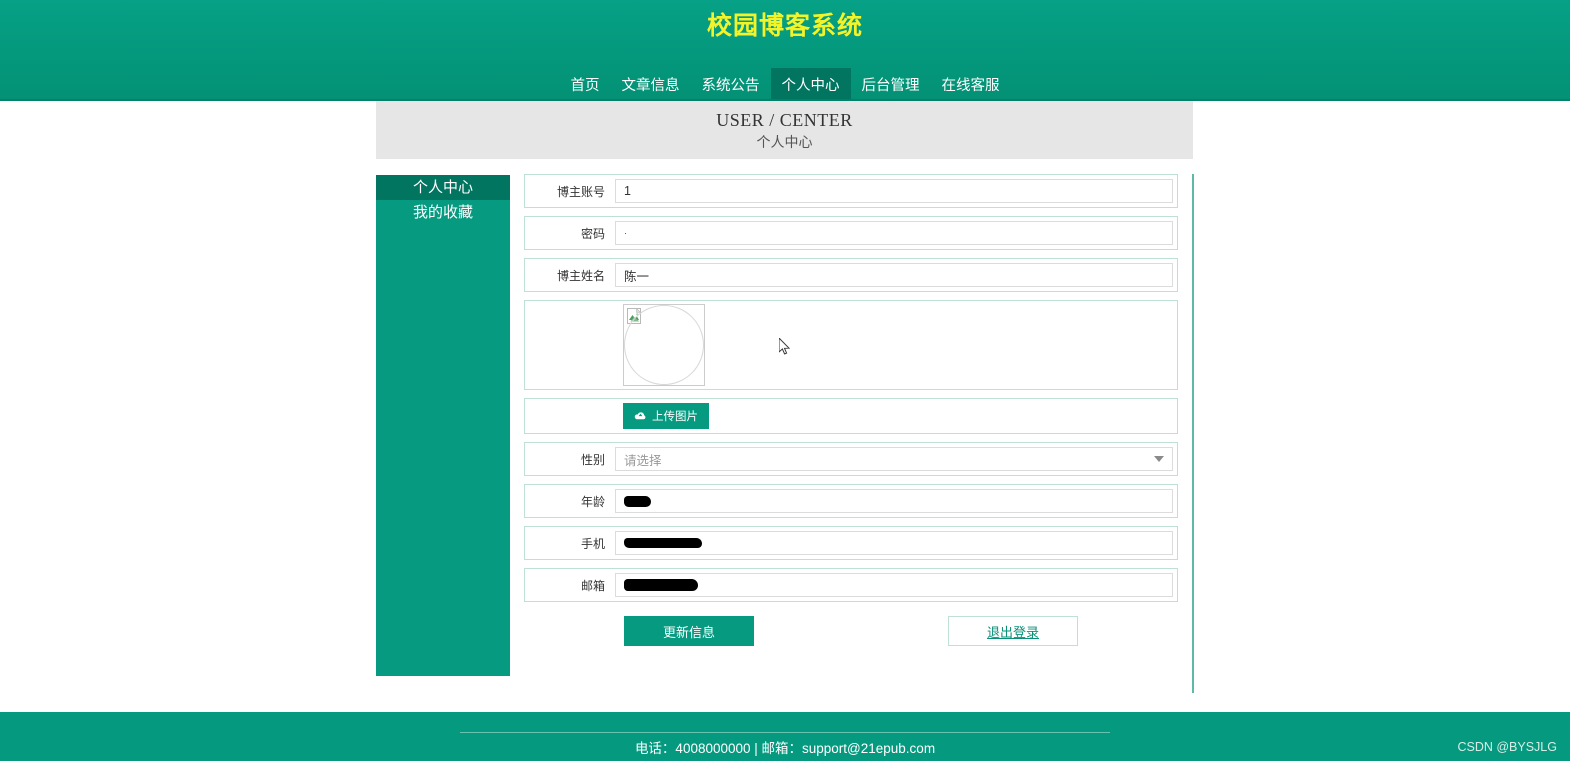 This screenshot has height=761, width=1570. What do you see at coordinates (784, 141) in the screenshot?
I see `page-title-cn: 个人中心` at bounding box center [784, 141].